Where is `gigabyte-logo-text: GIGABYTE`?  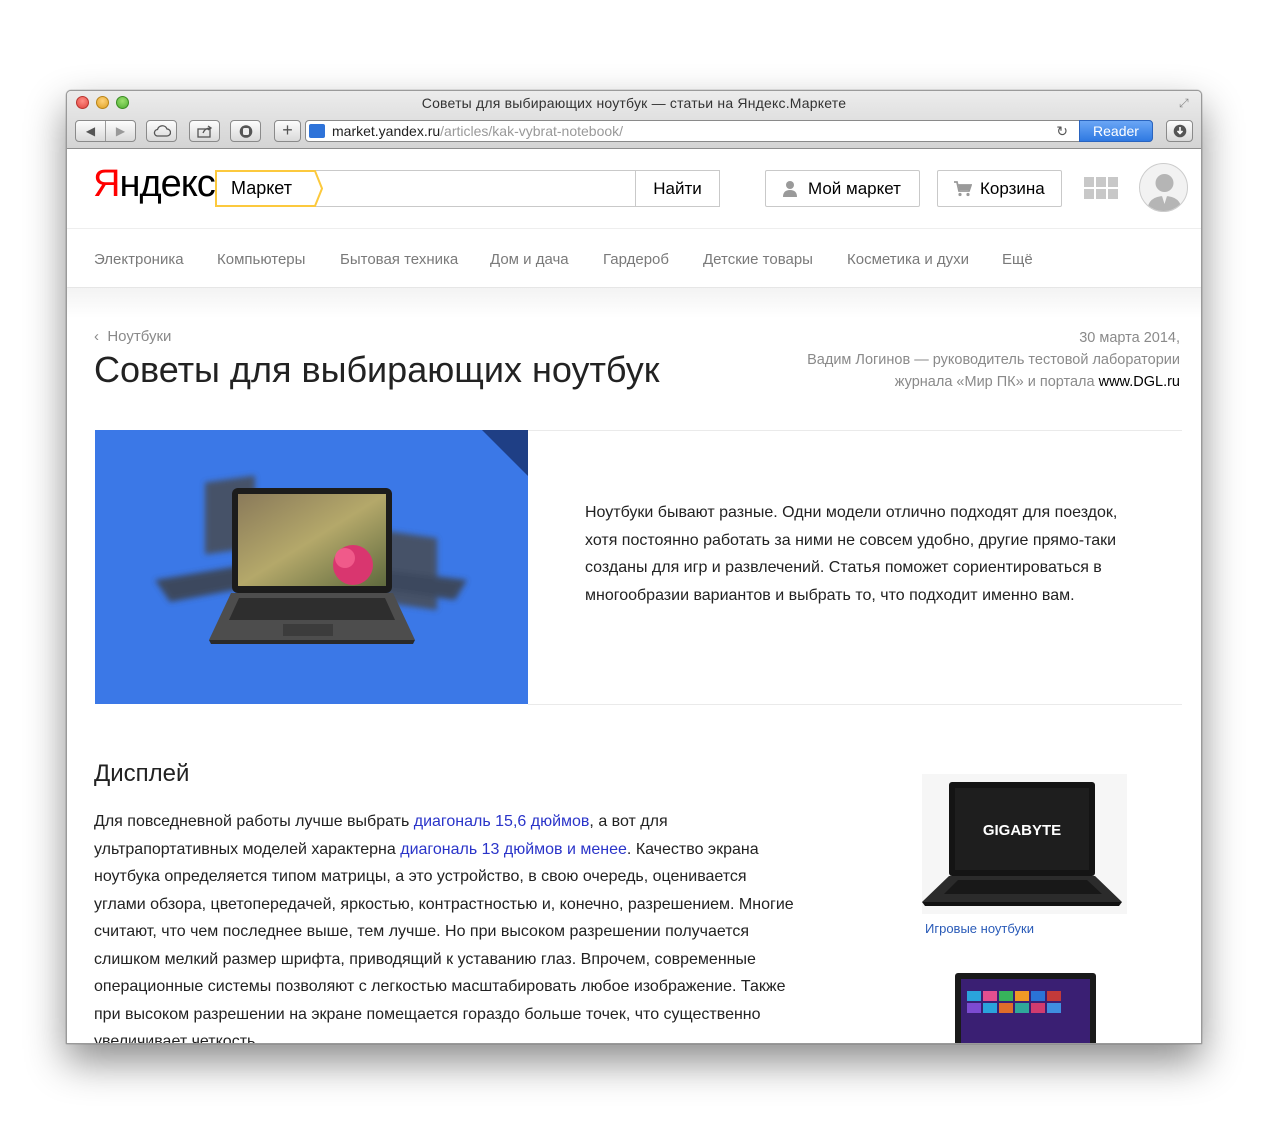
gigabyte-logo-text: GIGABYTE is located at coordinates (1022, 830).